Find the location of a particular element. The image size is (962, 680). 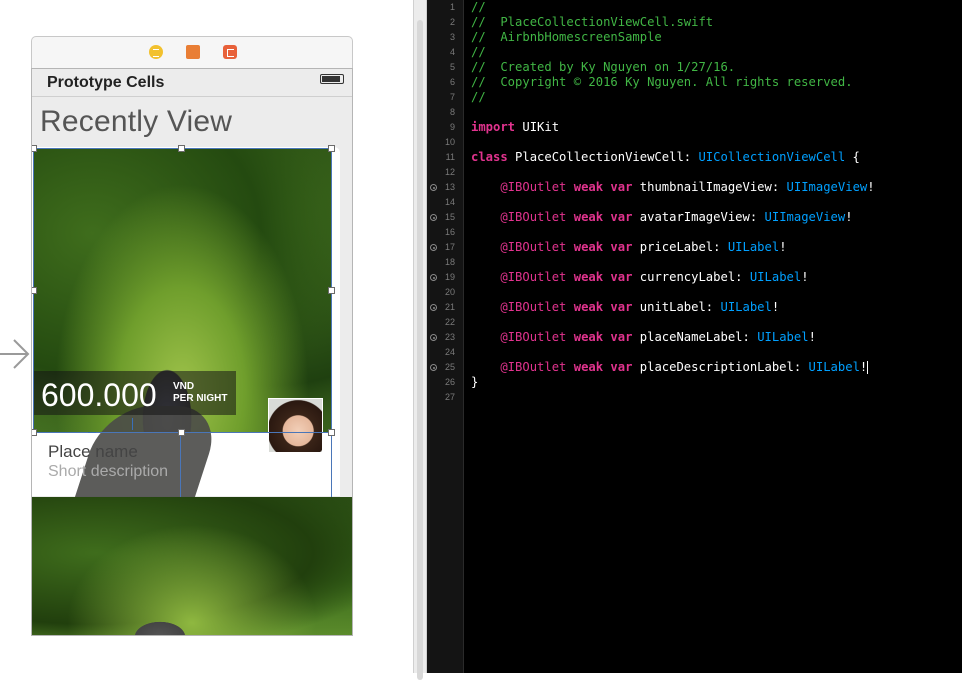

code-line: 4 // is located at coordinates (694, 52).